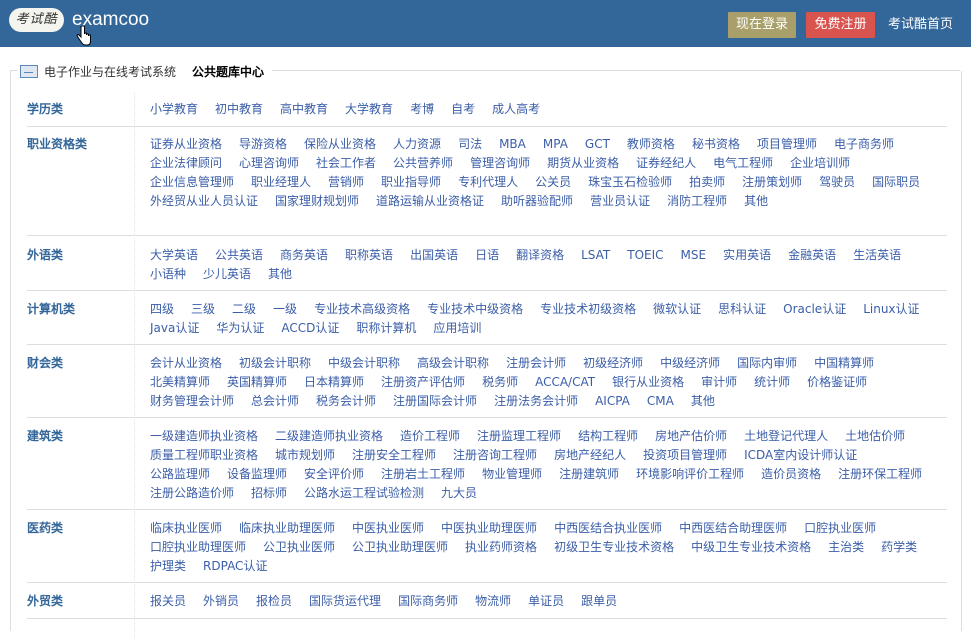 This screenshot has height=638, width=971. Describe the element at coordinates (840, 528) in the screenshot. I see `category-item-link: 口腔执业医师` at that location.